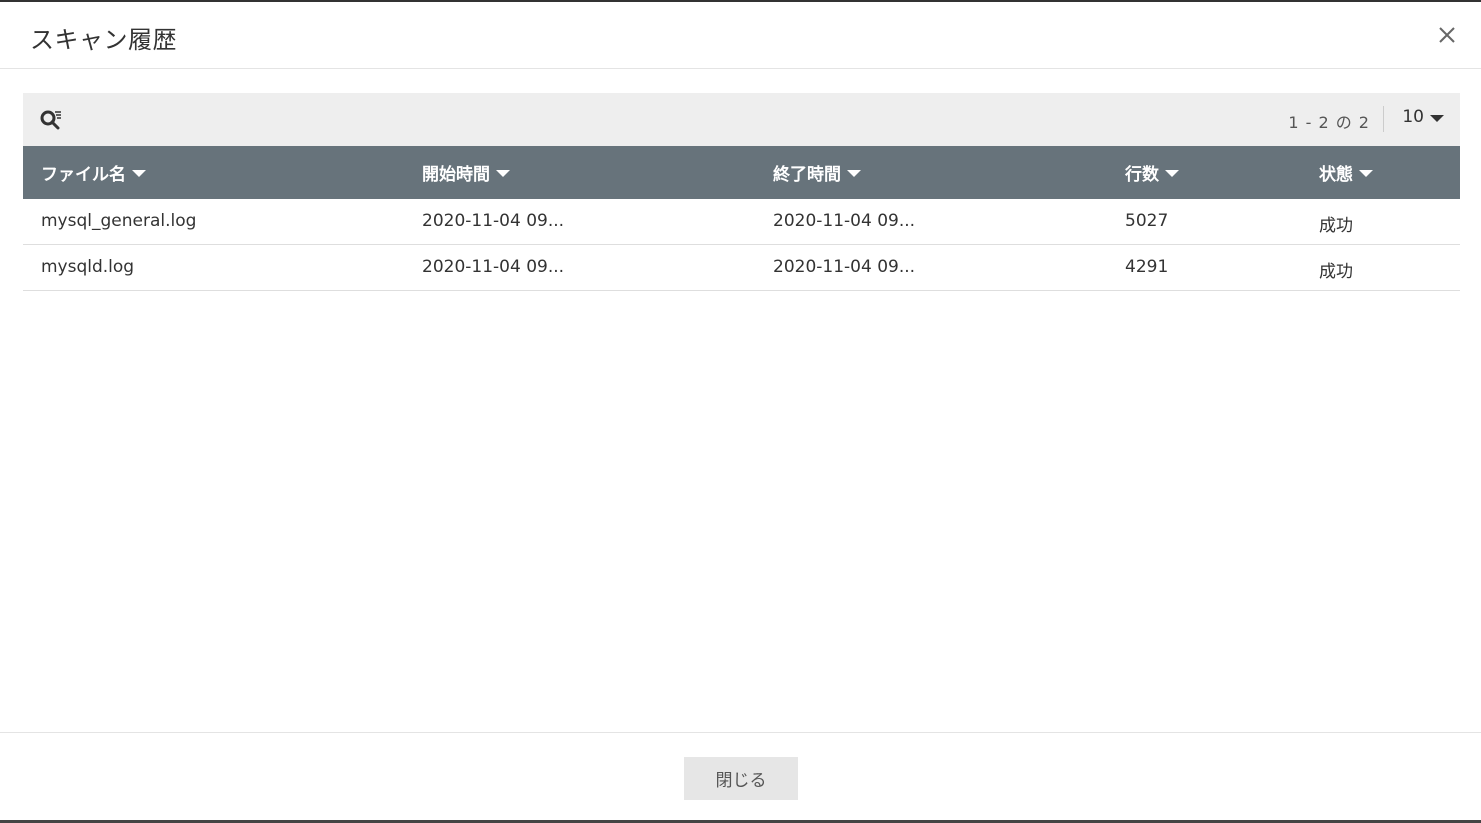 This screenshot has width=1481, height=823. What do you see at coordinates (1147, 221) in the screenshot?
I see `cell-line-count: 5027` at bounding box center [1147, 221].